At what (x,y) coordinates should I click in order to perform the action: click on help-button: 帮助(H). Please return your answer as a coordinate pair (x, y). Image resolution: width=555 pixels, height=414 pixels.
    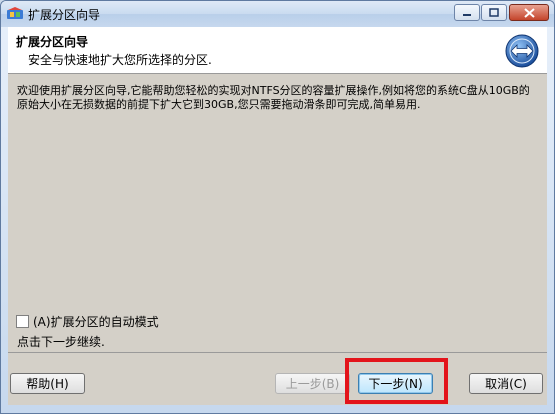
    Looking at the image, I should click on (47, 383).